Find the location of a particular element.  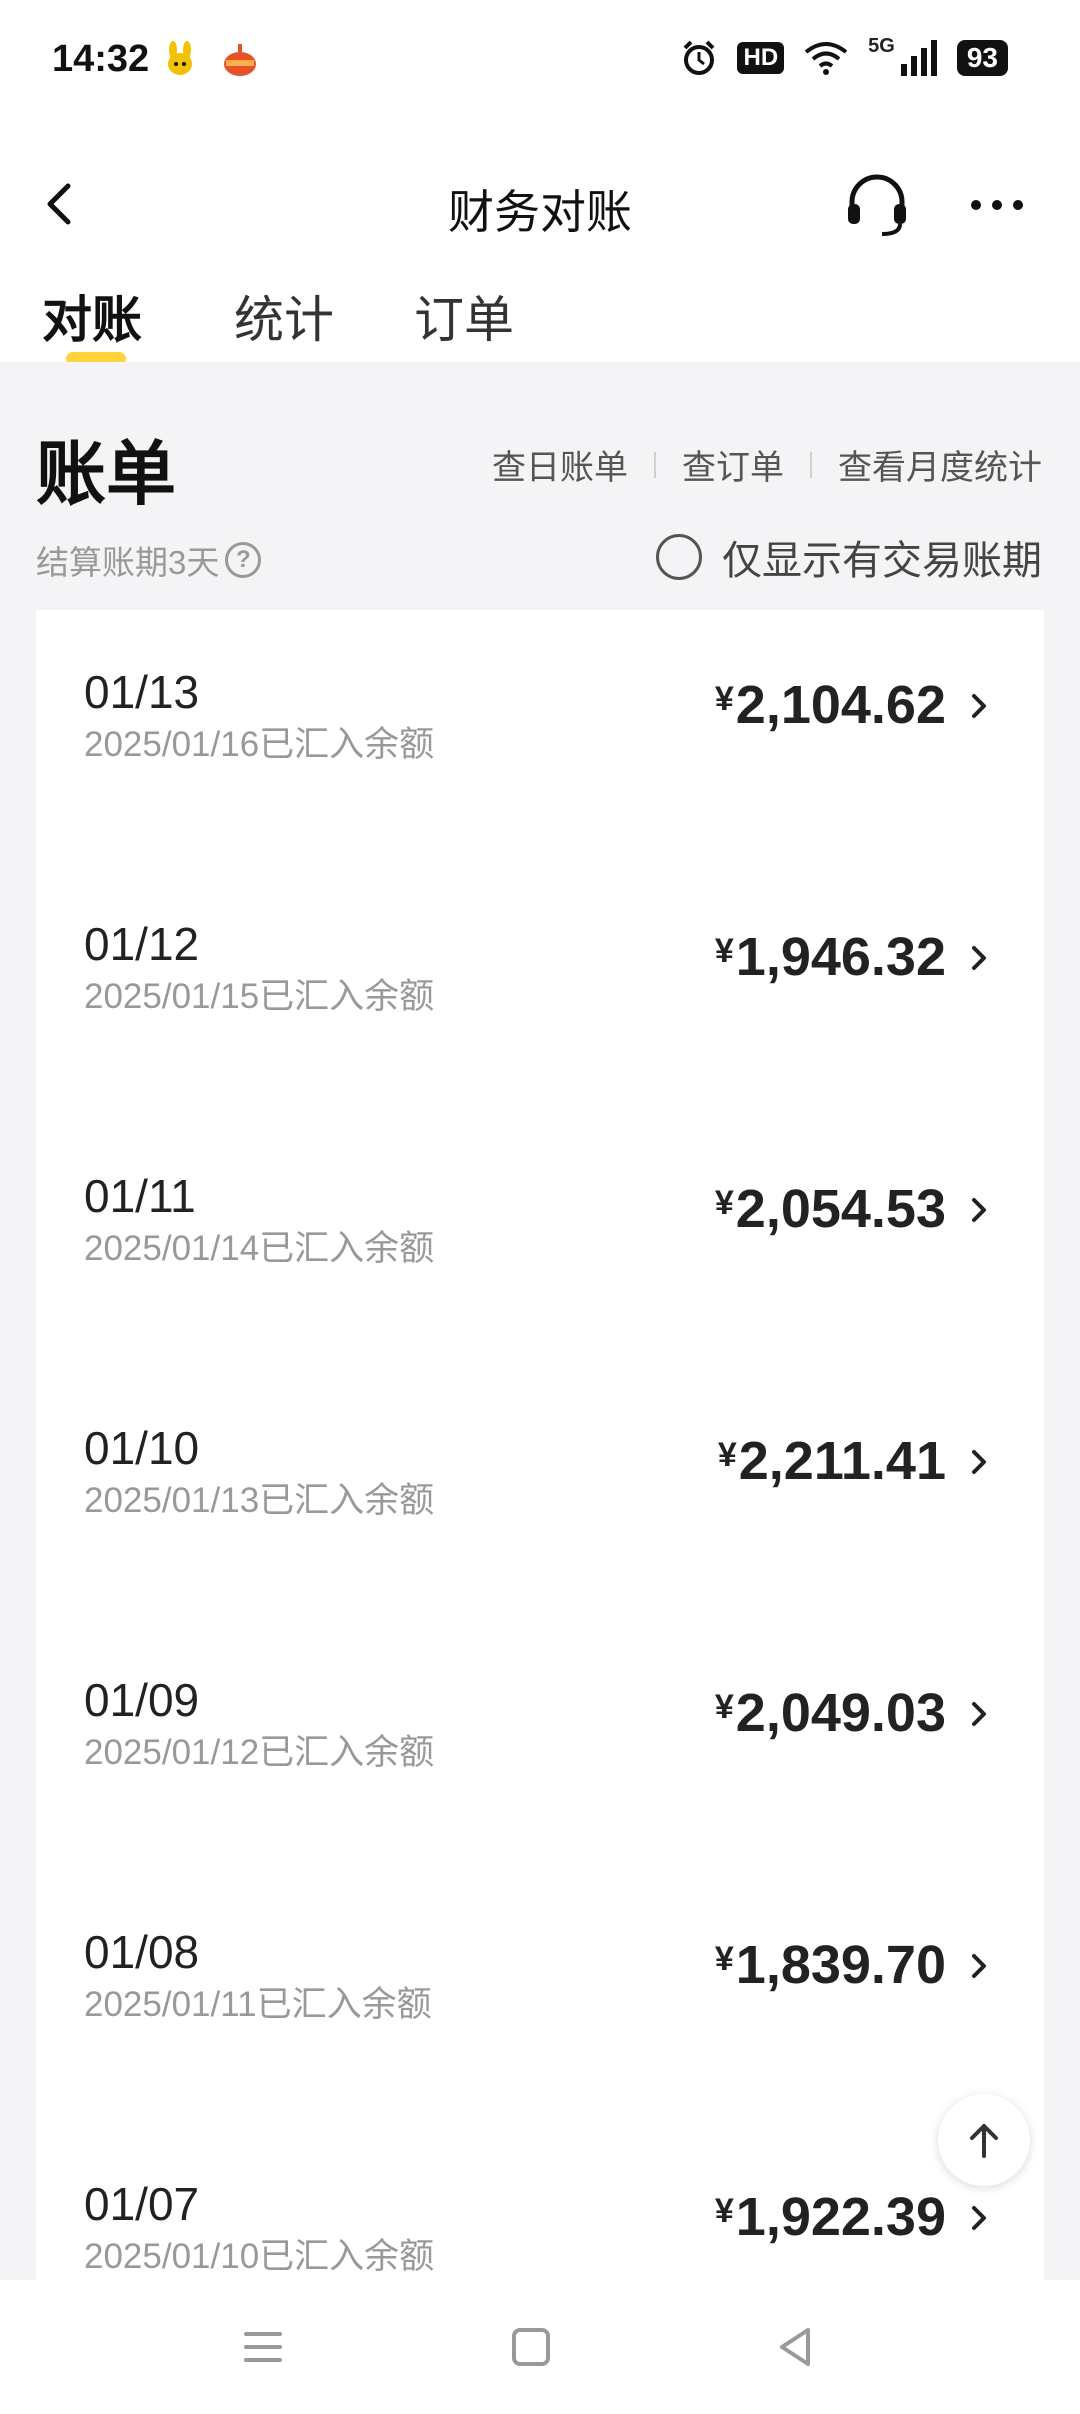

bill-amount: ¥2,211.41 is located at coordinates (832, 1461).